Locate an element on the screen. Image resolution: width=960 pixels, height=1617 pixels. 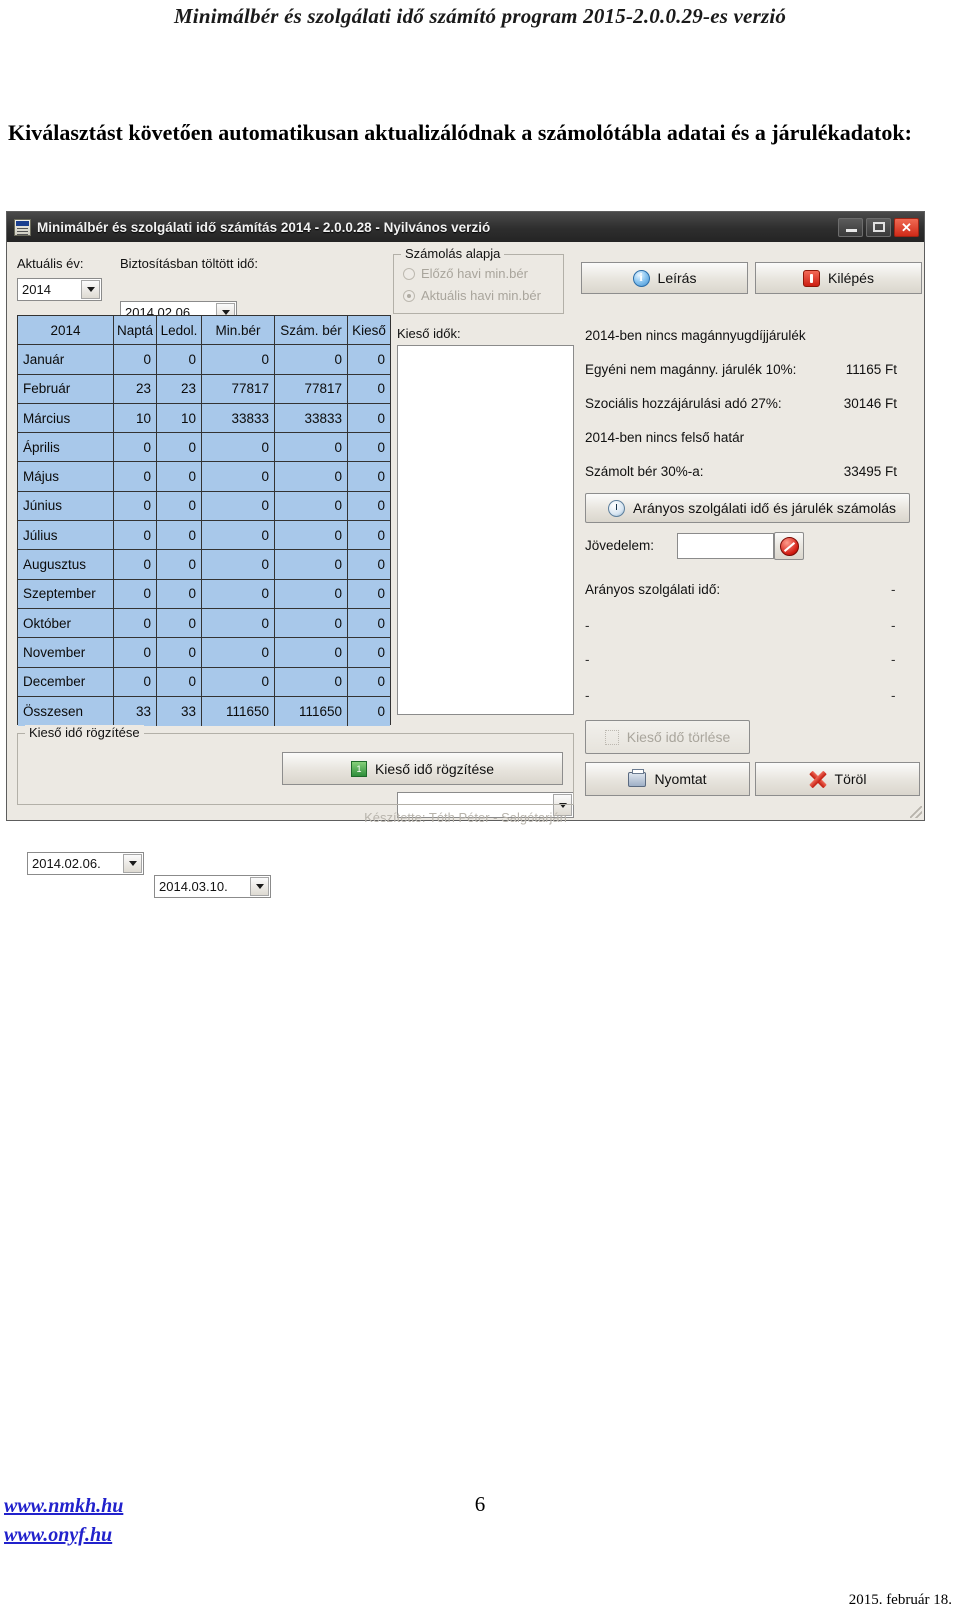
table-row: November 0 0 0 0 0 is located at coordinates (204, 653).